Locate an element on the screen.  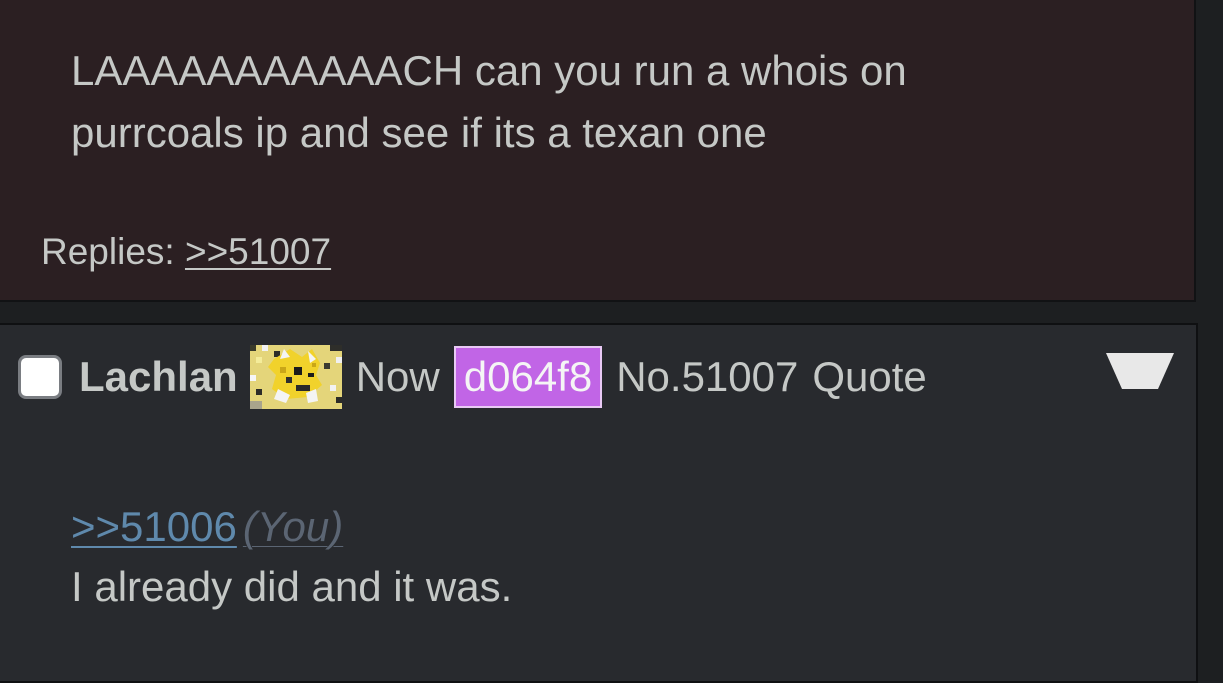
quote-button: Quote is located at coordinates (869, 377).